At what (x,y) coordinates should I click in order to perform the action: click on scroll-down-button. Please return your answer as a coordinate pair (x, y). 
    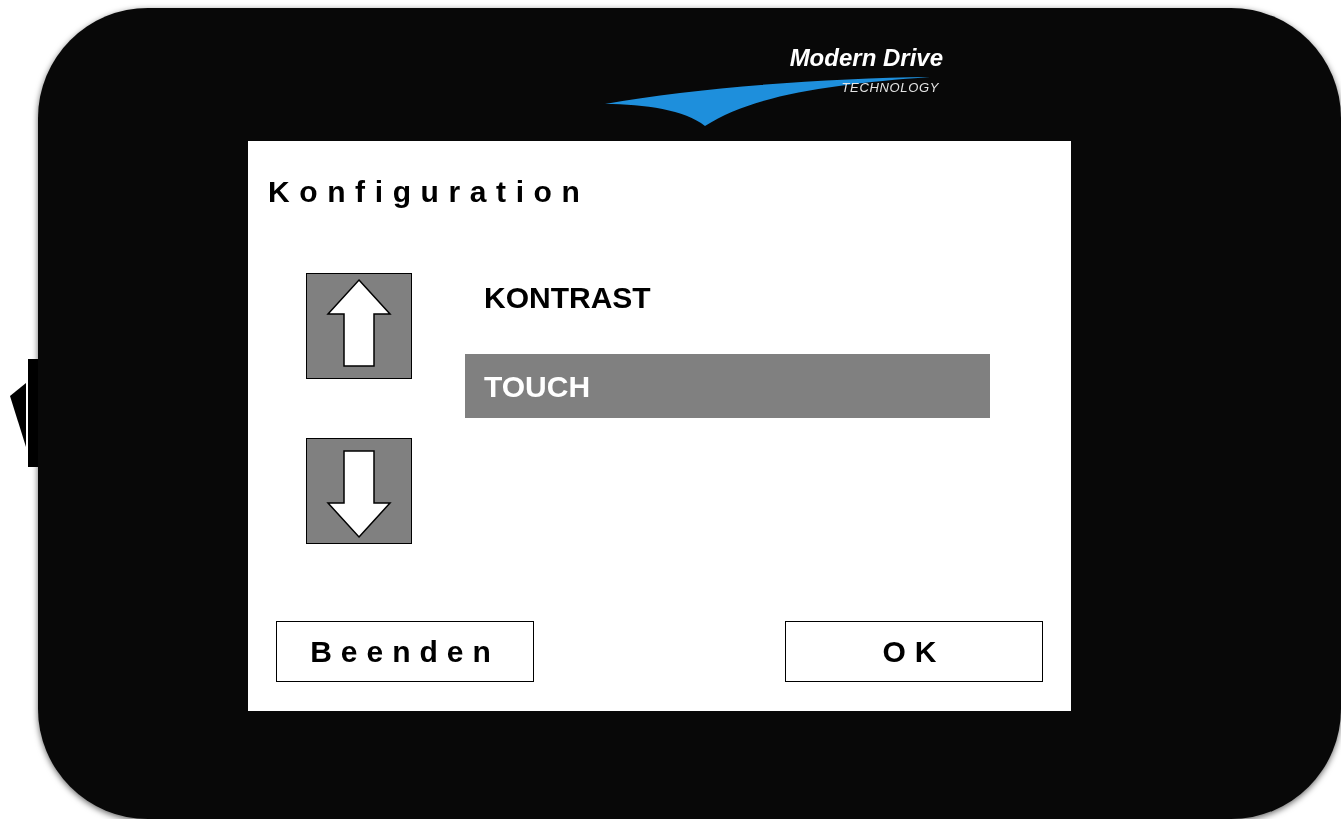
    Looking at the image, I should click on (359, 491).